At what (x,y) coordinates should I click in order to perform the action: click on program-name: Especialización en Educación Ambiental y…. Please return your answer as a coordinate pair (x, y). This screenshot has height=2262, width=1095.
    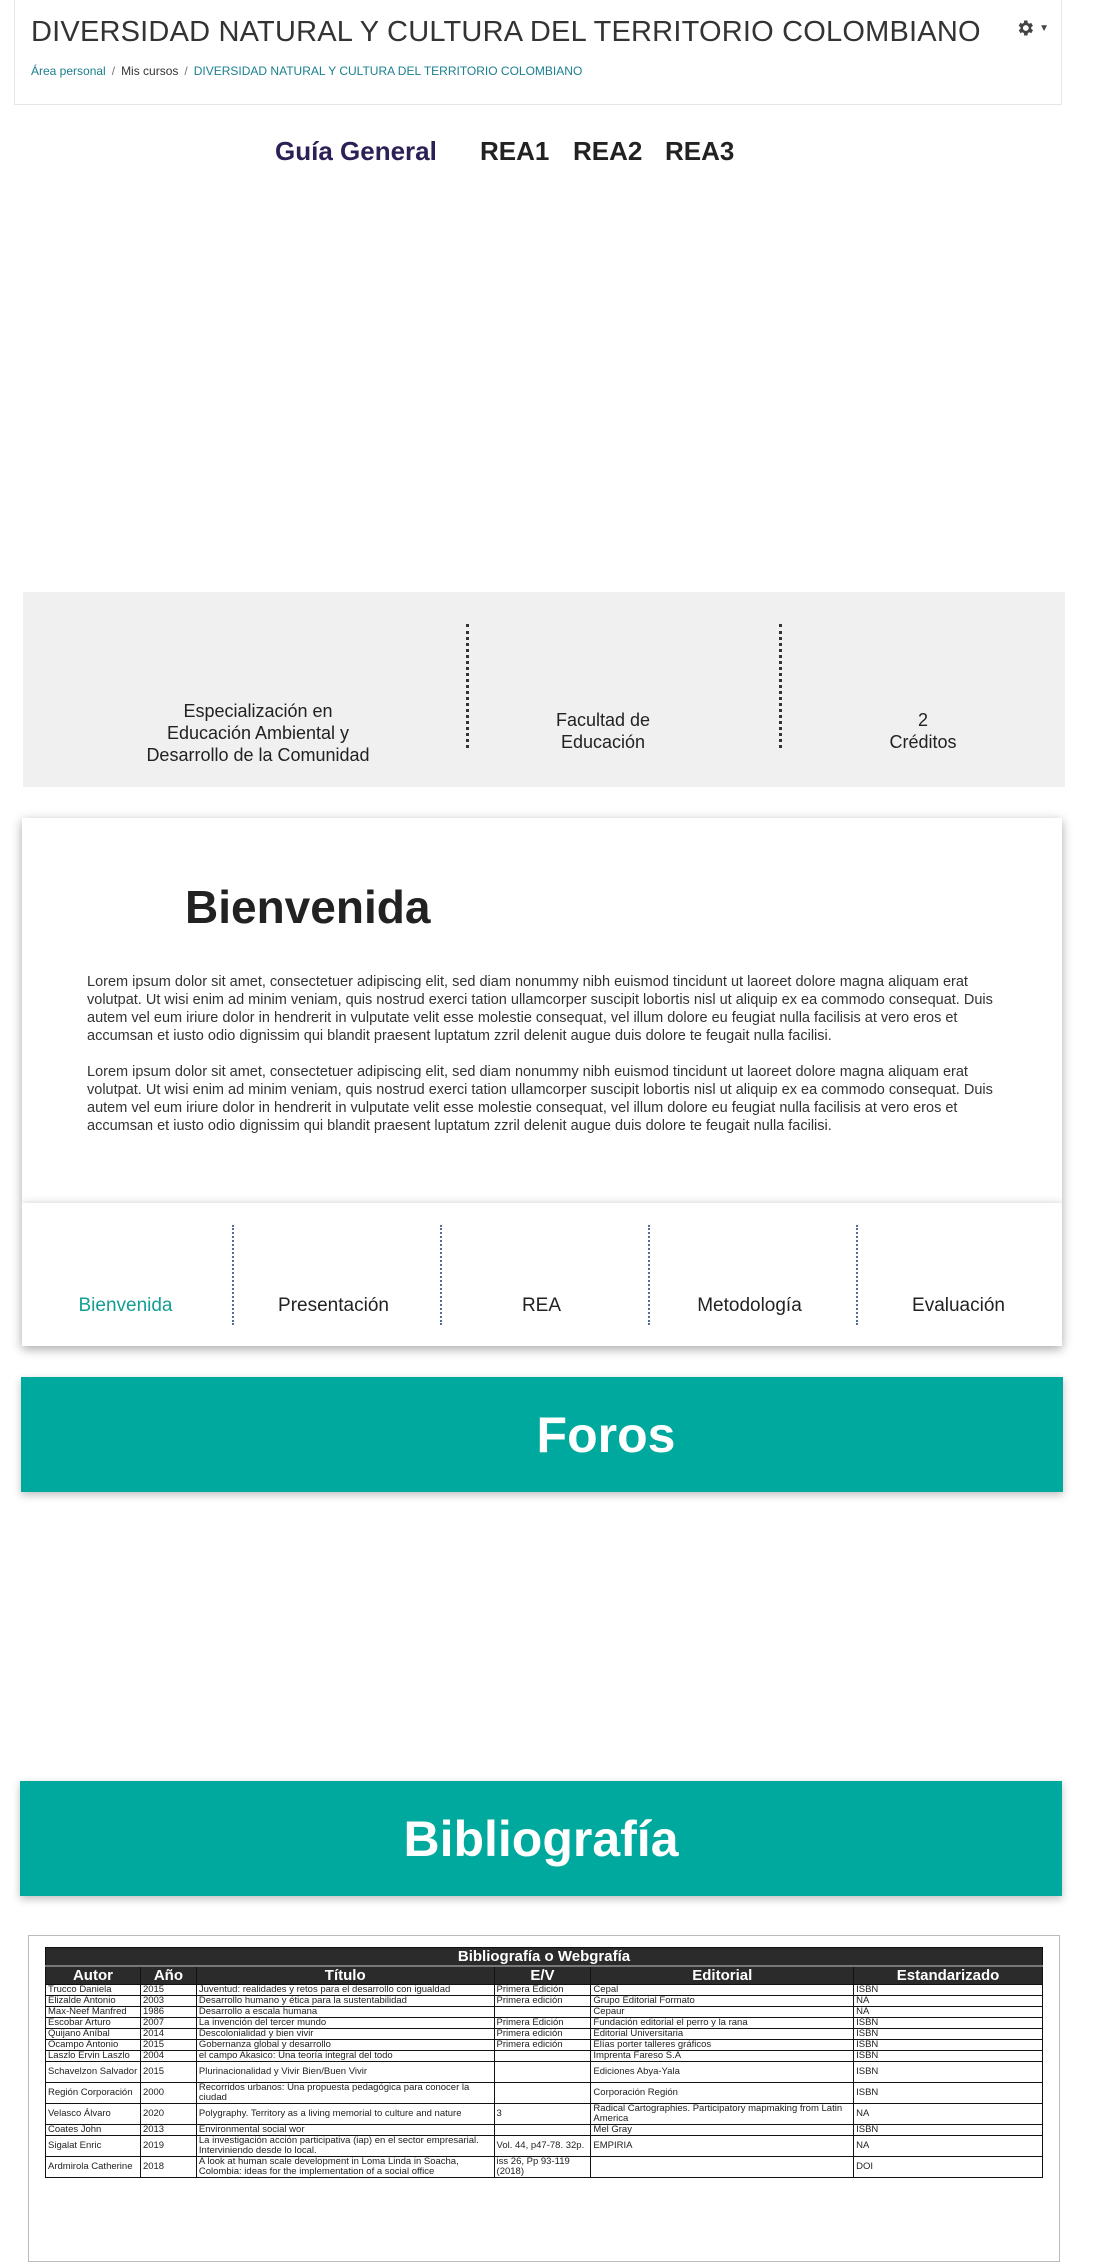
    Looking at the image, I should click on (258, 733).